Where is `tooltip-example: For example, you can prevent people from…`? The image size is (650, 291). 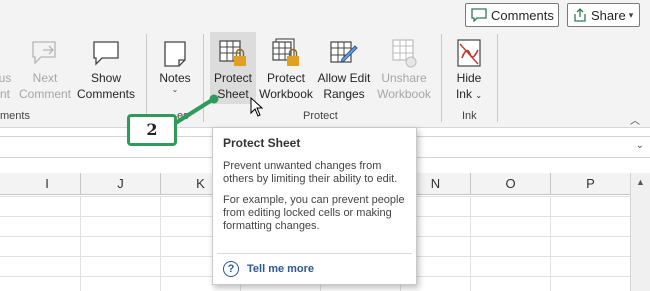
tooltip-example: For example, you can prevent people from… is located at coordinates (314, 213).